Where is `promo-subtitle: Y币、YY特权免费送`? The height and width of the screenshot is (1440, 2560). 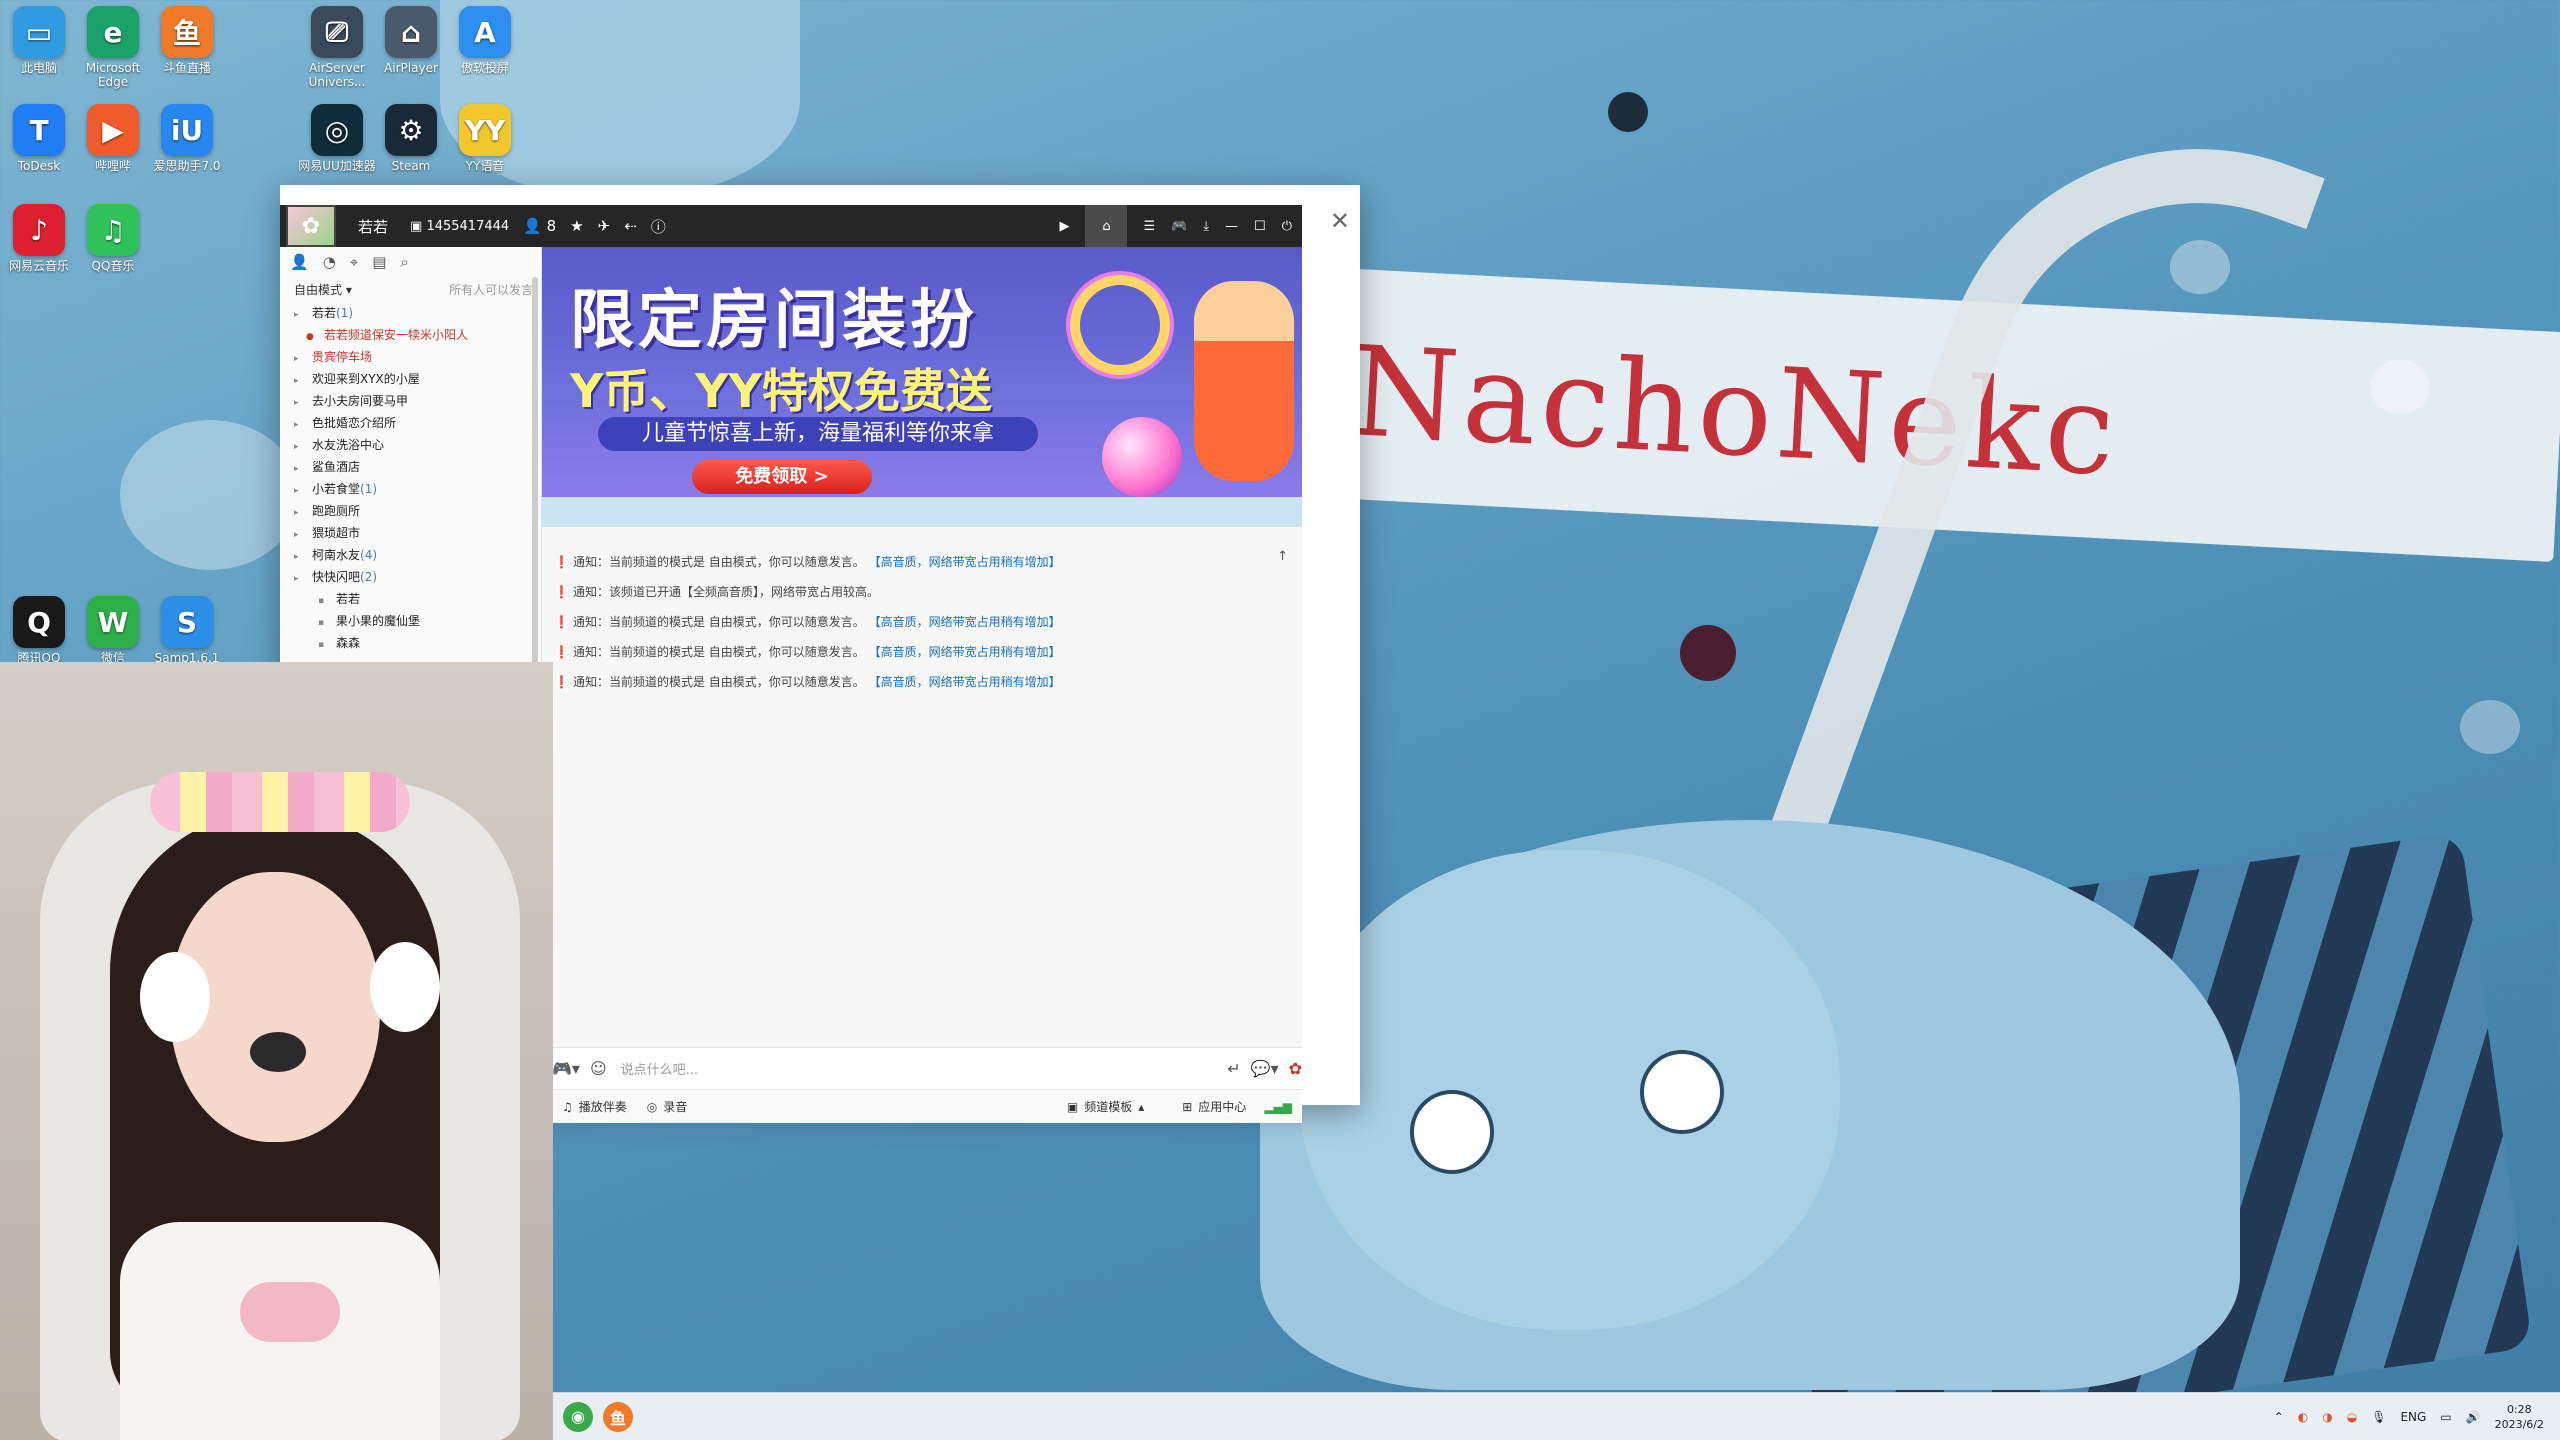 promo-subtitle: Y币、YY特权免费送 is located at coordinates (781, 391).